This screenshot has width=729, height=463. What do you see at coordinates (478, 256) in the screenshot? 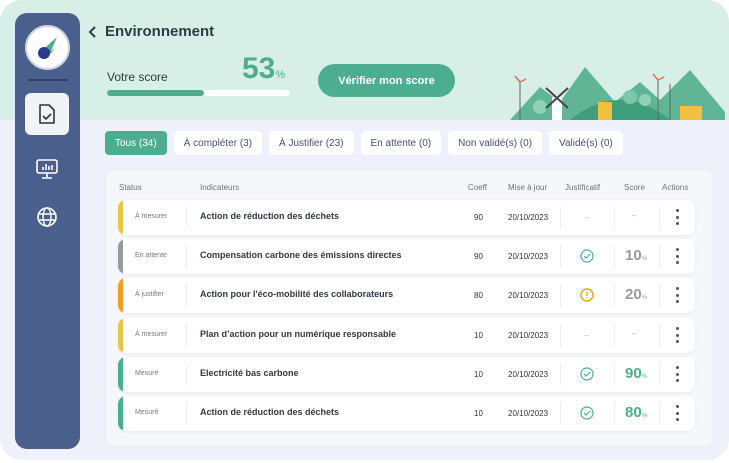
I see `coeff: 90` at bounding box center [478, 256].